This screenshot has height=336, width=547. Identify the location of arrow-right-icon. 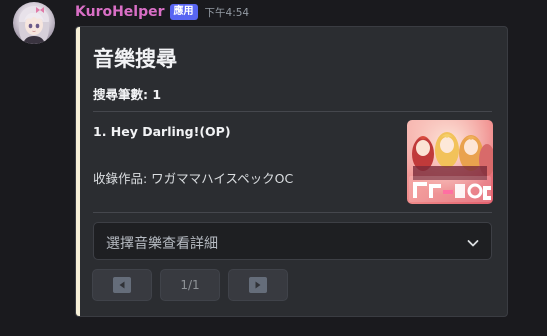
(258, 285).